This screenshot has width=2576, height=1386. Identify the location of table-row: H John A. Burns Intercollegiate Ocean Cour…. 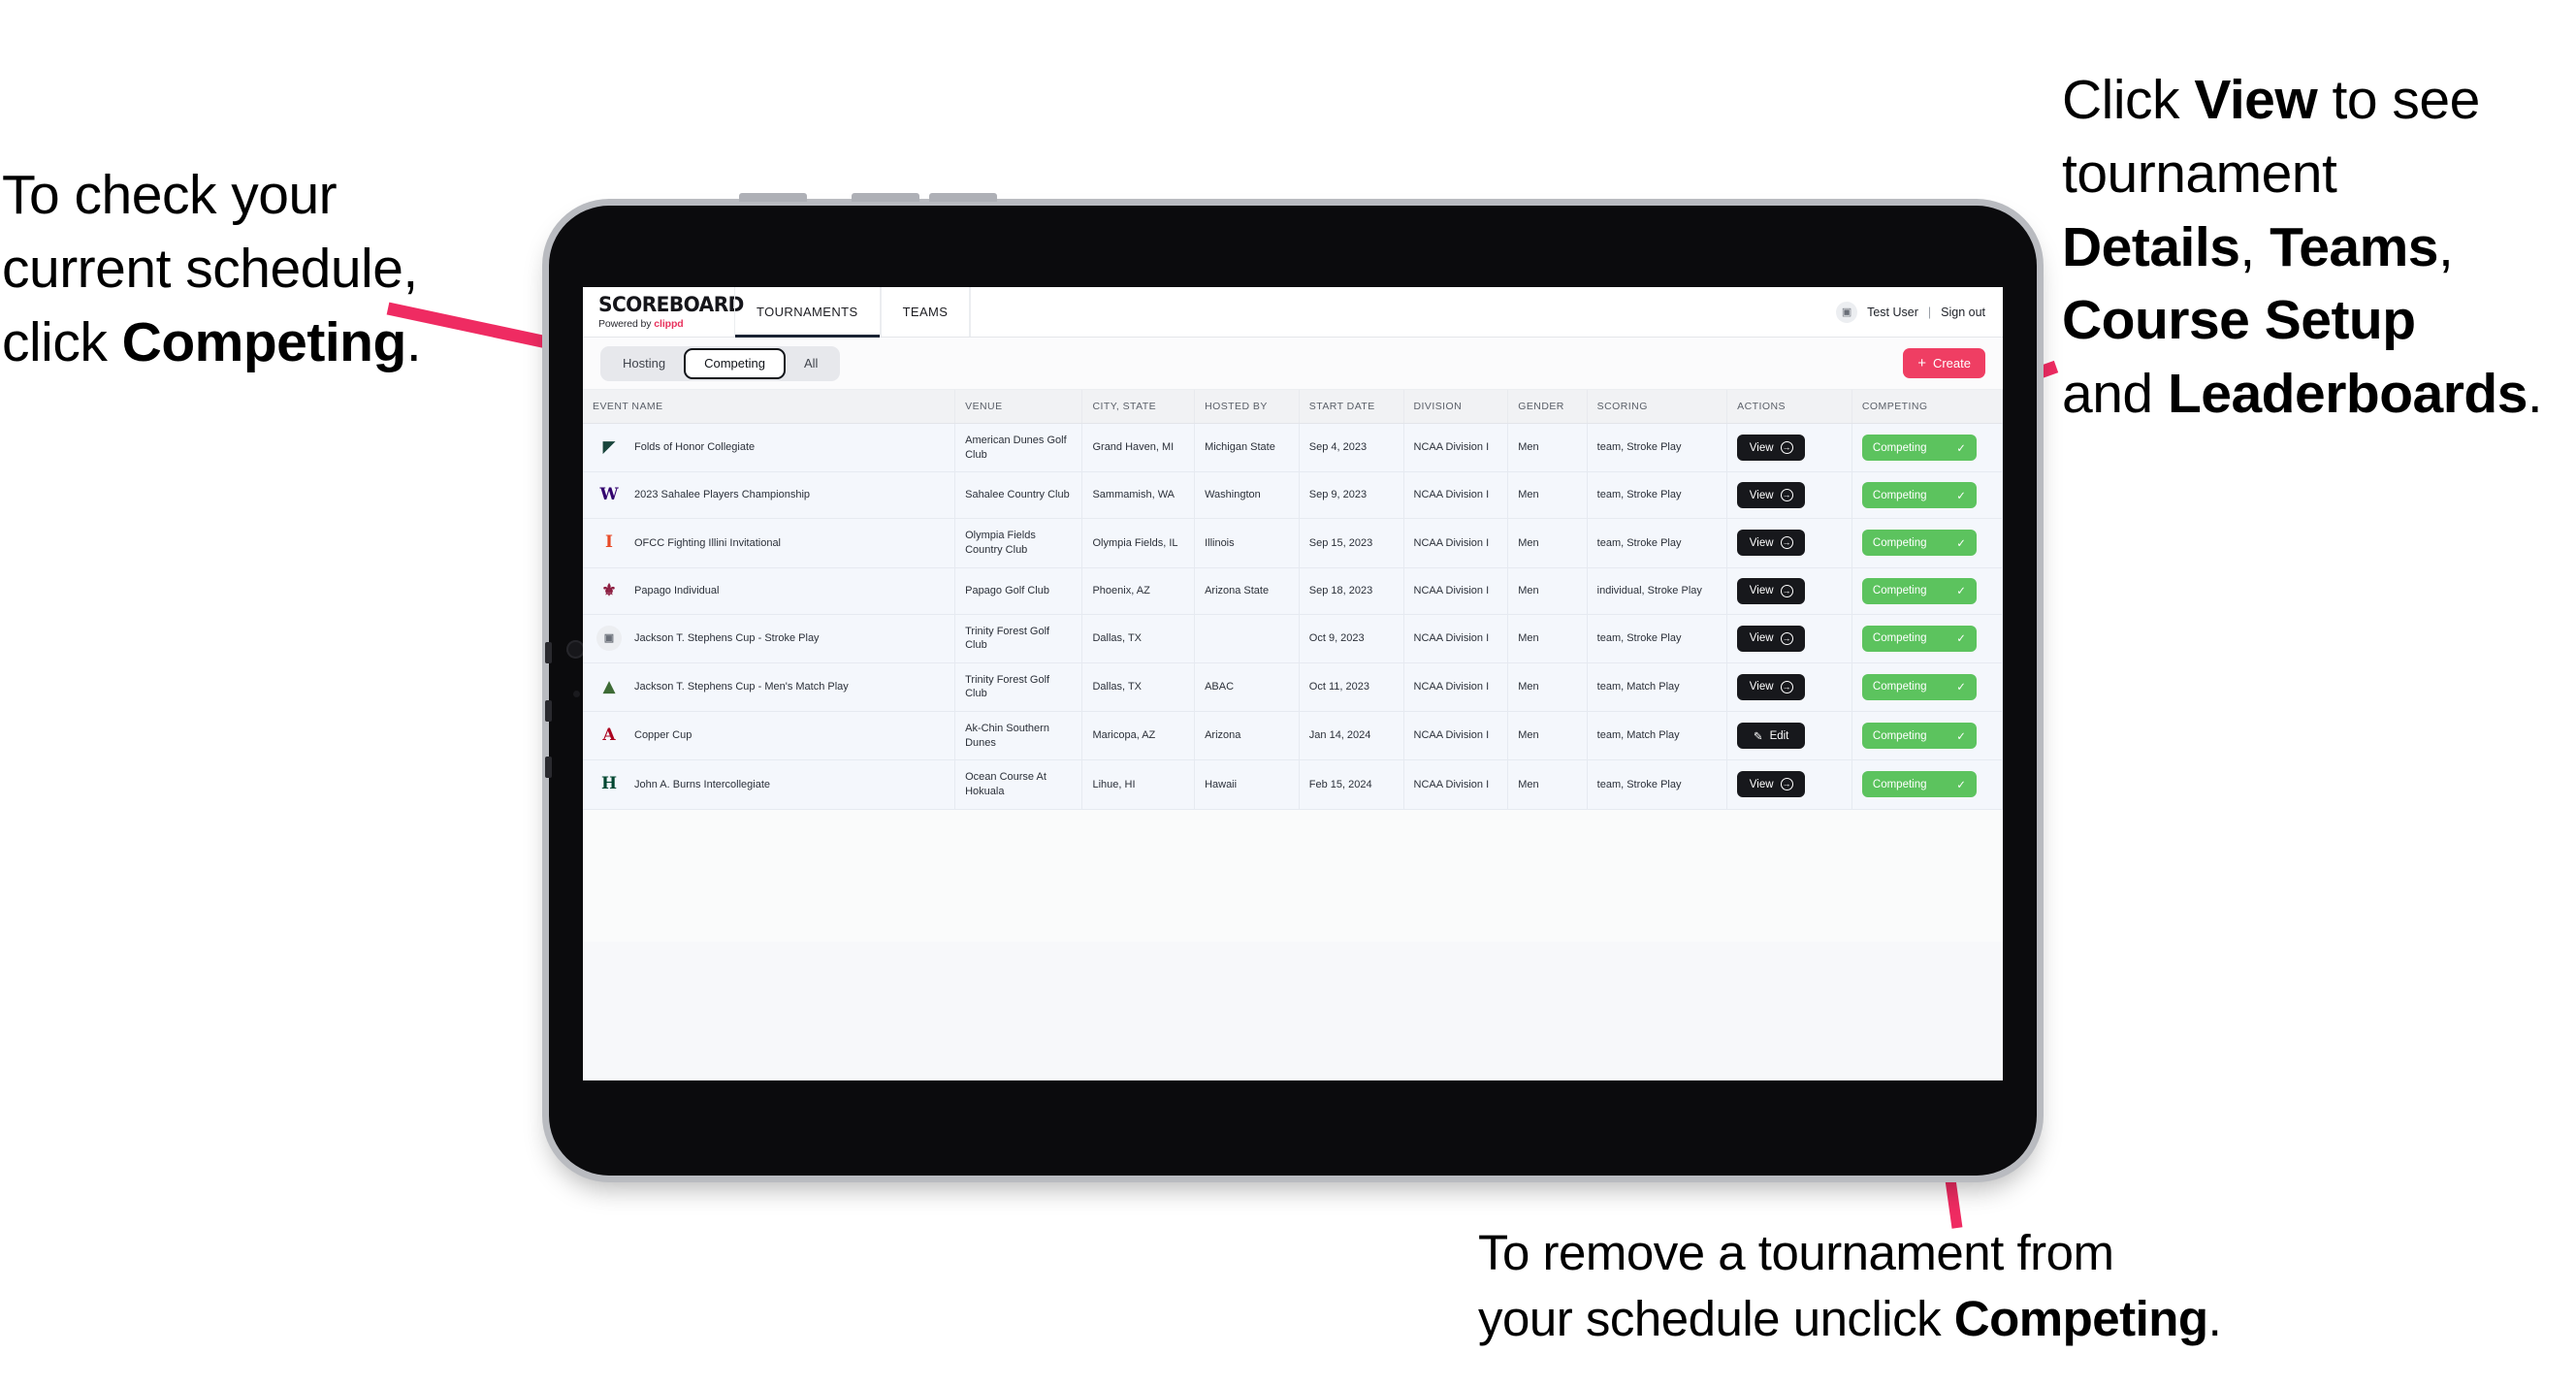
(1293, 784).